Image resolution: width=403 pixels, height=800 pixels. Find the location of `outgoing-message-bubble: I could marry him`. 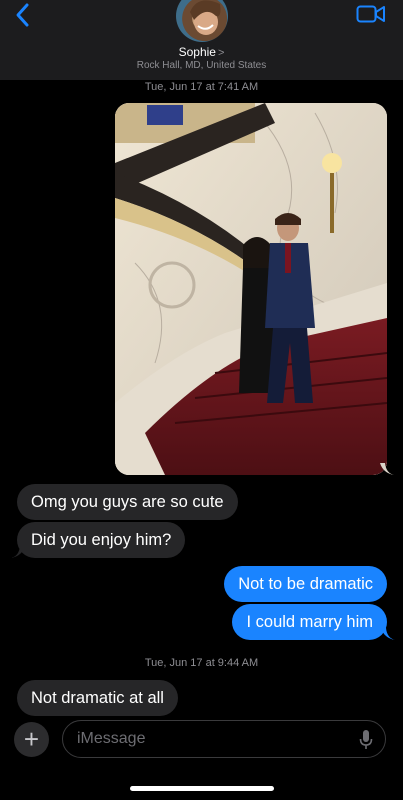

outgoing-message-bubble: I could marry him is located at coordinates (309, 622).